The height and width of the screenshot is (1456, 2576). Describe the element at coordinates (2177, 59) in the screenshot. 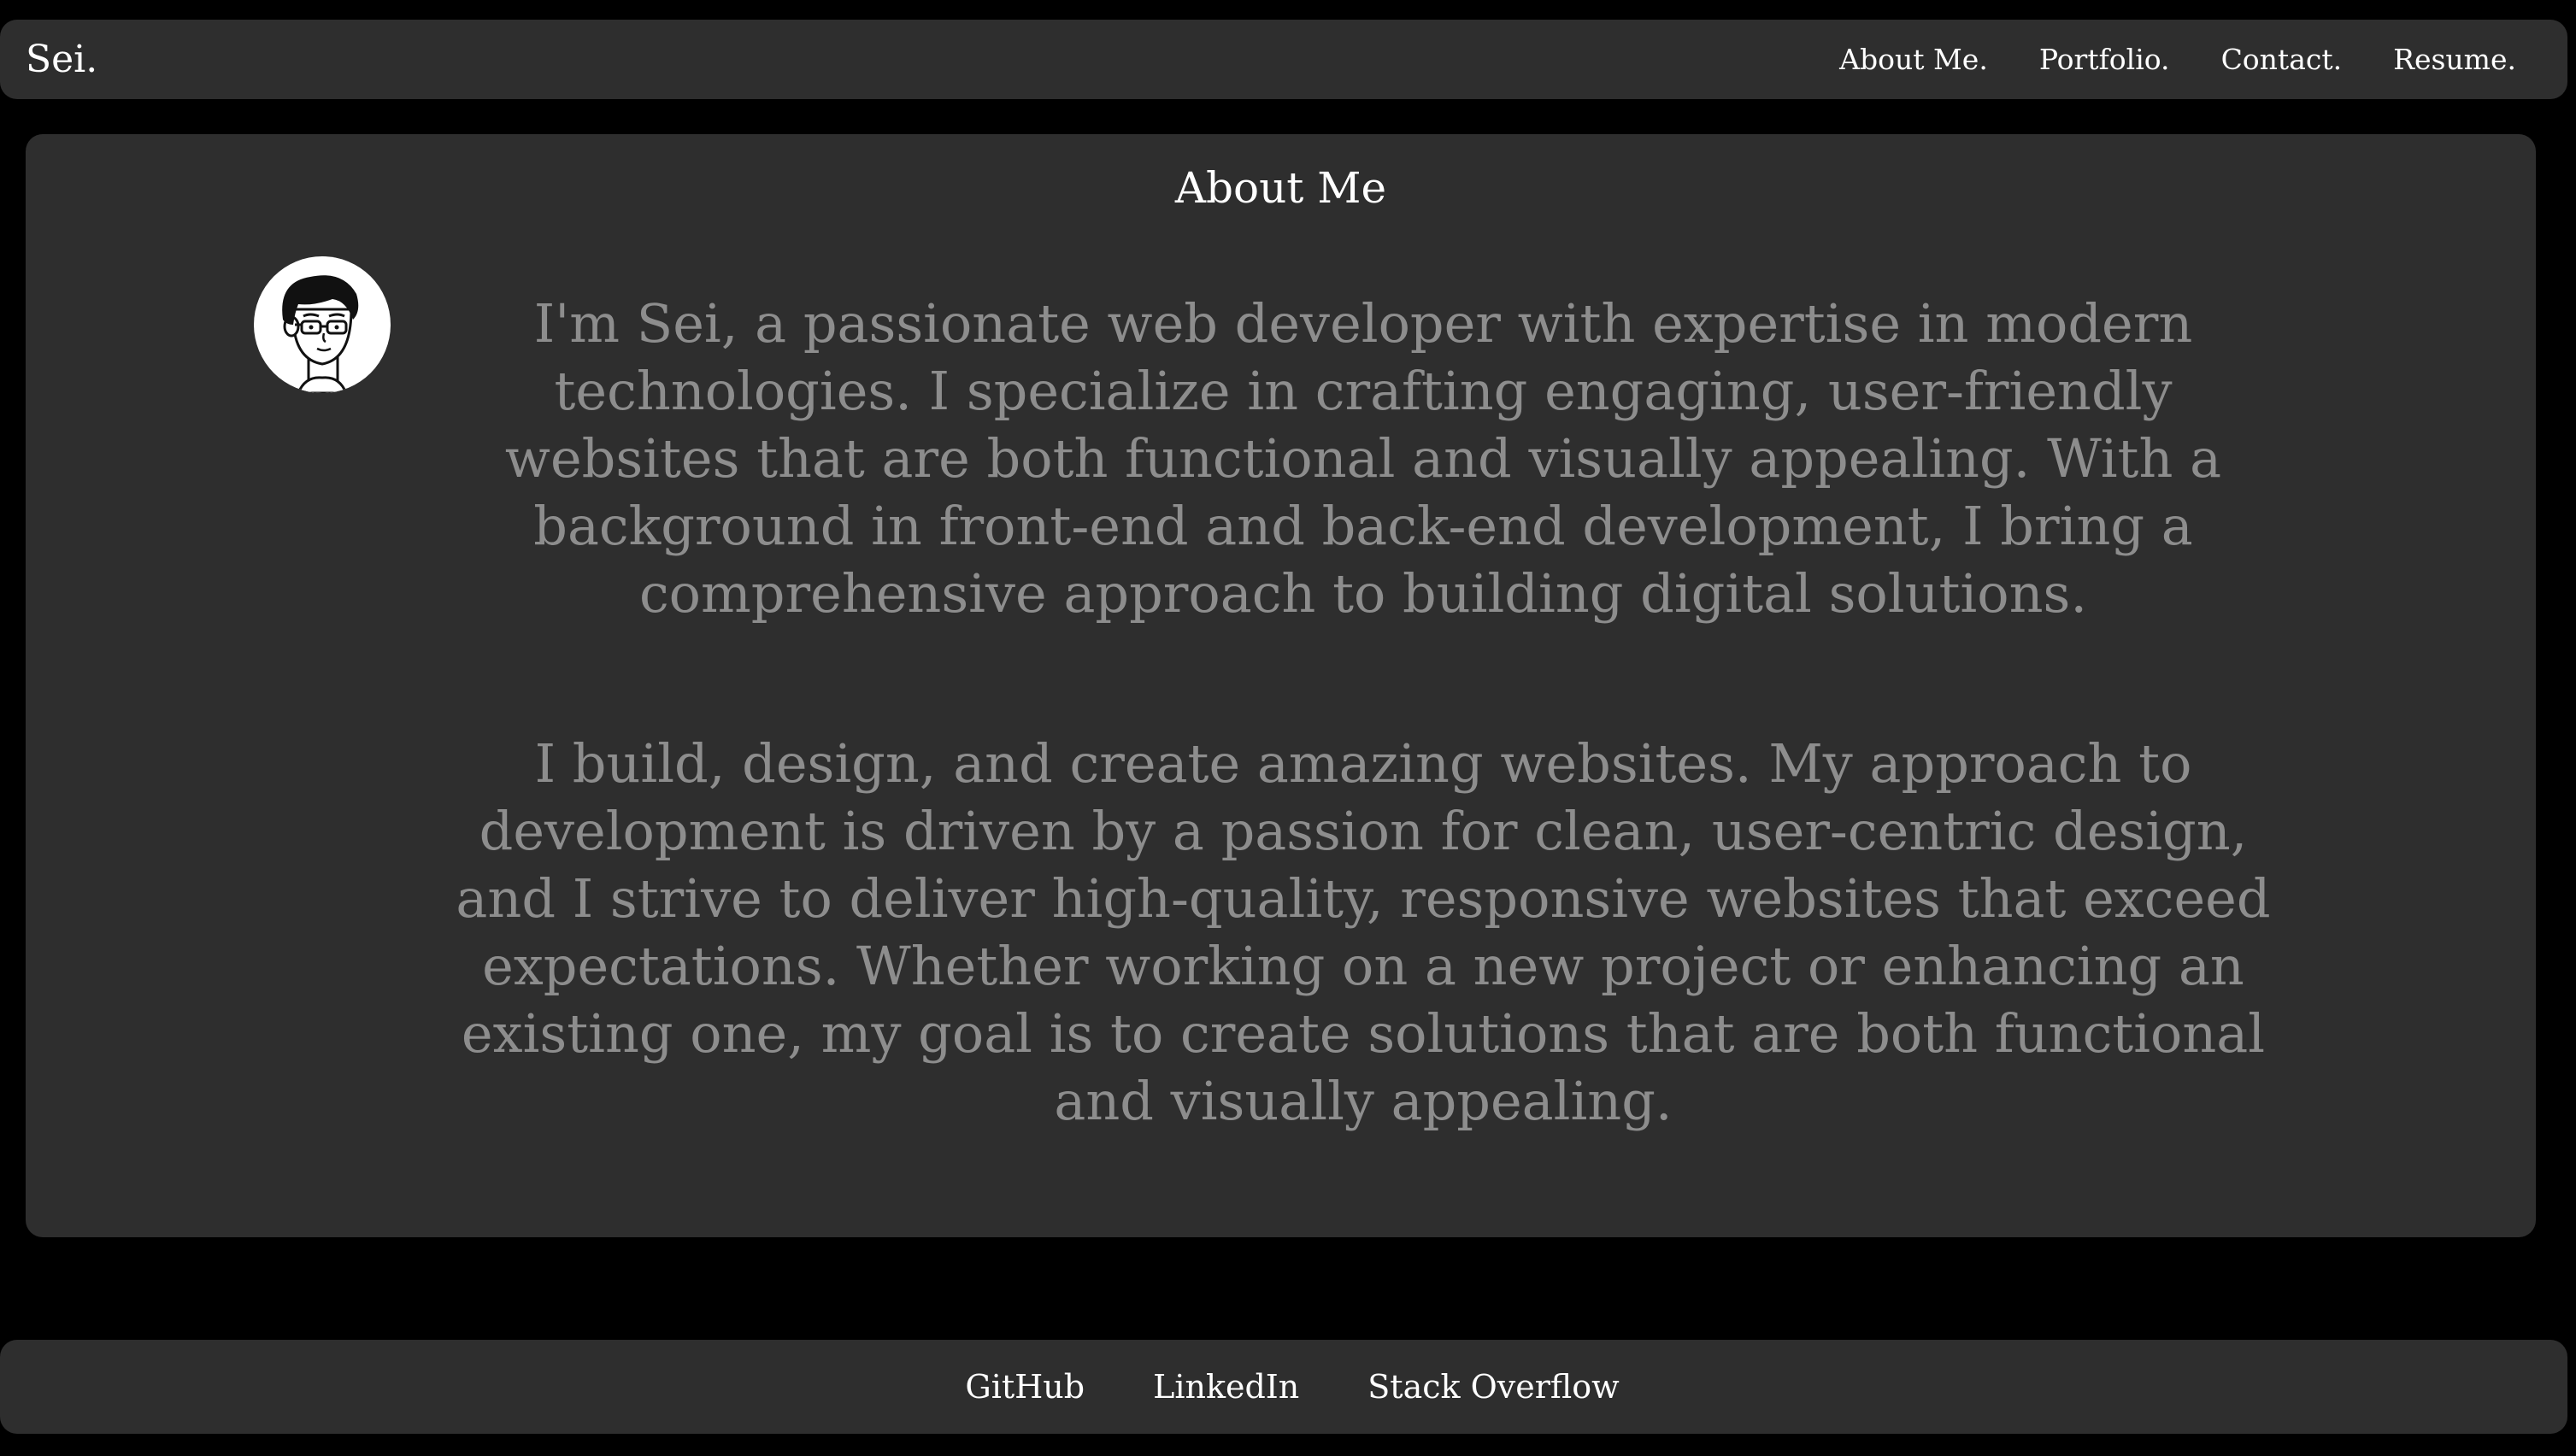

I see `nav-links: About Me. Portfolio. Contact. Resume.` at that location.